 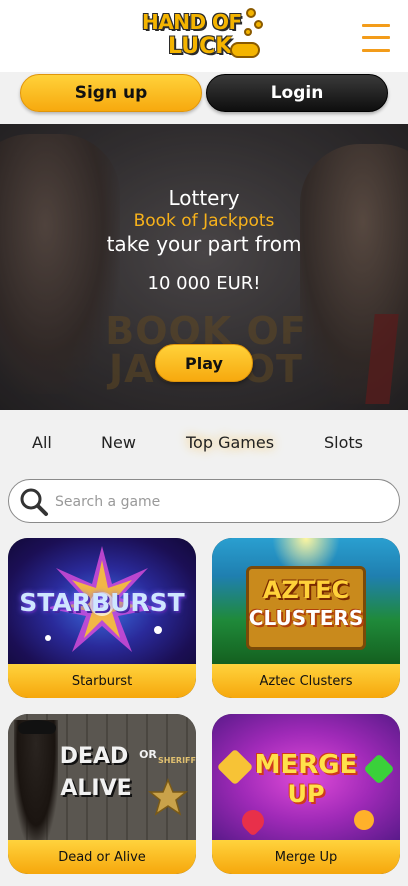 What do you see at coordinates (42, 442) in the screenshot?
I see `tab-all: All` at bounding box center [42, 442].